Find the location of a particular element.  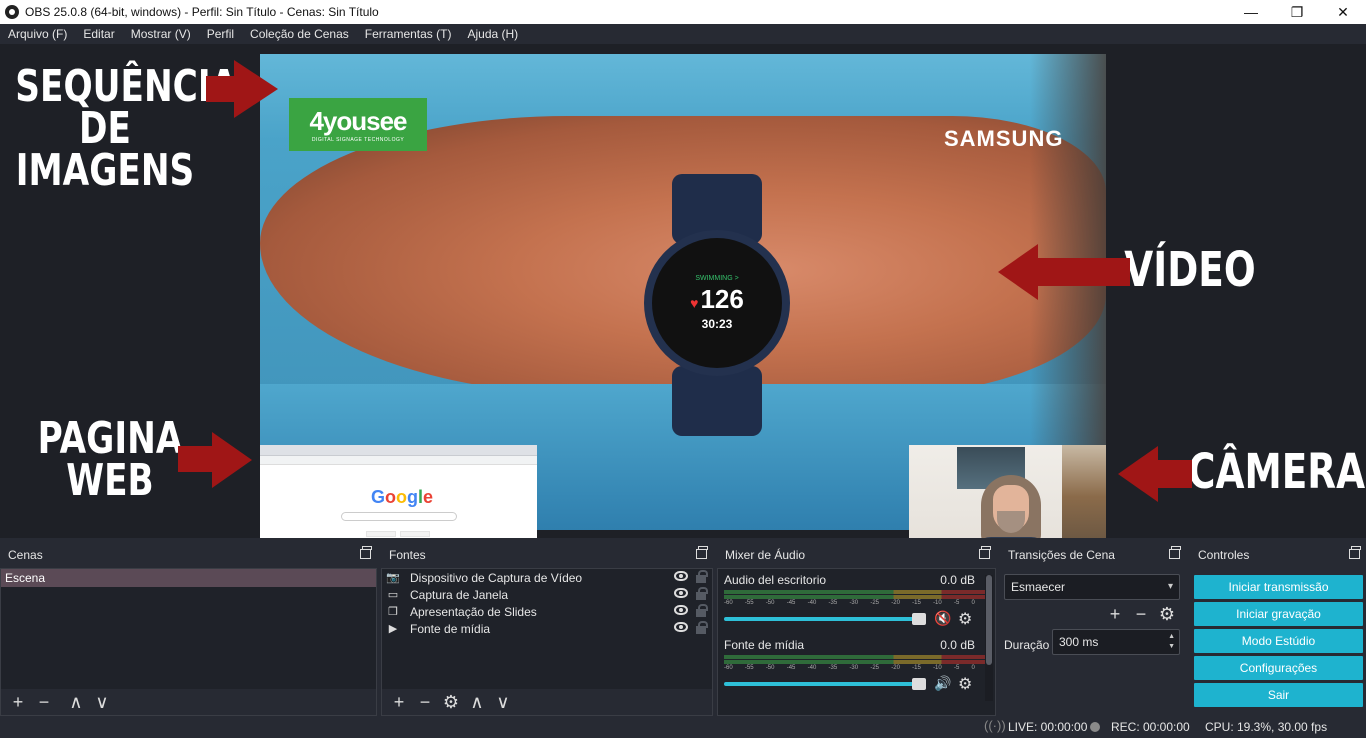

annotation-images: SEQUÊNCIA DE IMAGENS is located at coordinates (126, 128).